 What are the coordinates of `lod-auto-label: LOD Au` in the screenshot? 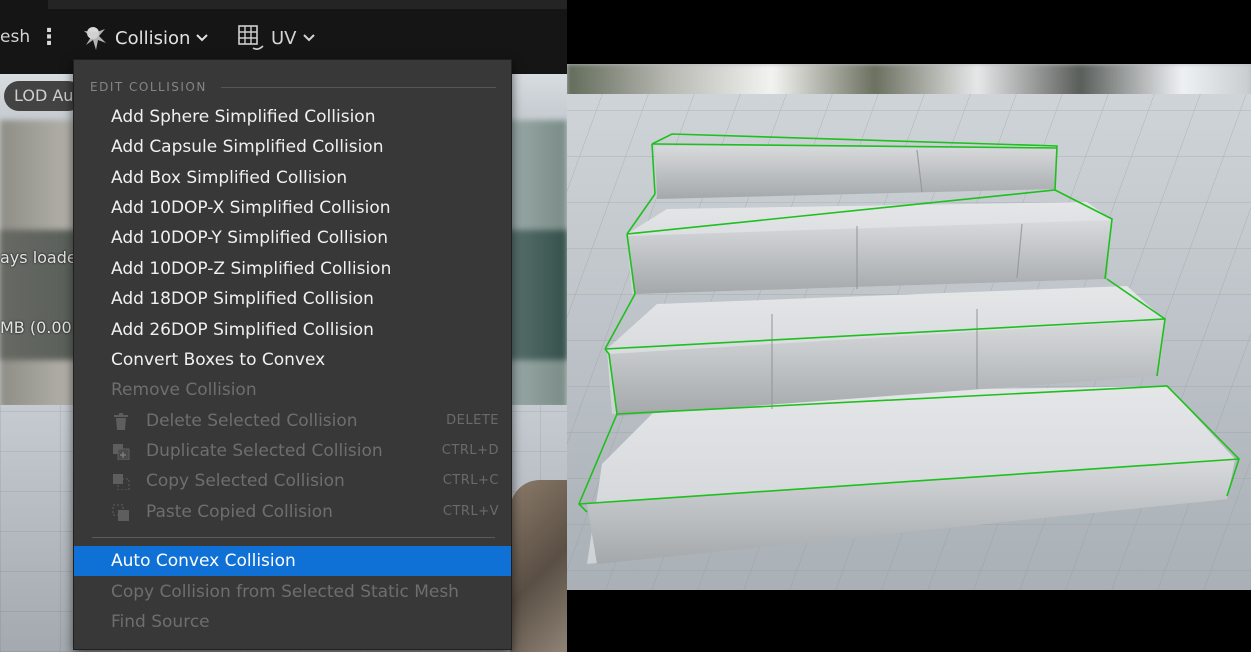 It's located at (44, 95).